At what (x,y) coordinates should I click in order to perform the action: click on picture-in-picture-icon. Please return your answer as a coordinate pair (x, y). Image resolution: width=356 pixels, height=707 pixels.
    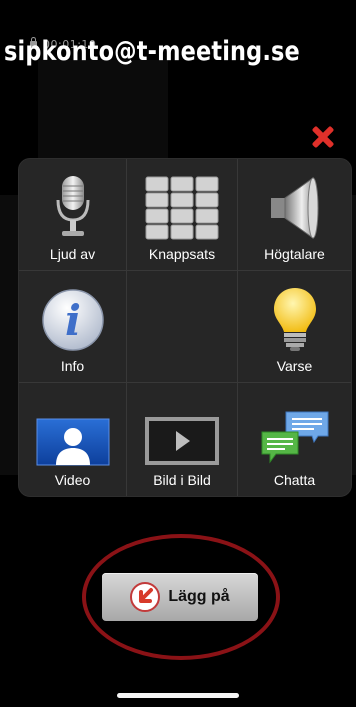
    Looking at the image, I should click on (182, 441).